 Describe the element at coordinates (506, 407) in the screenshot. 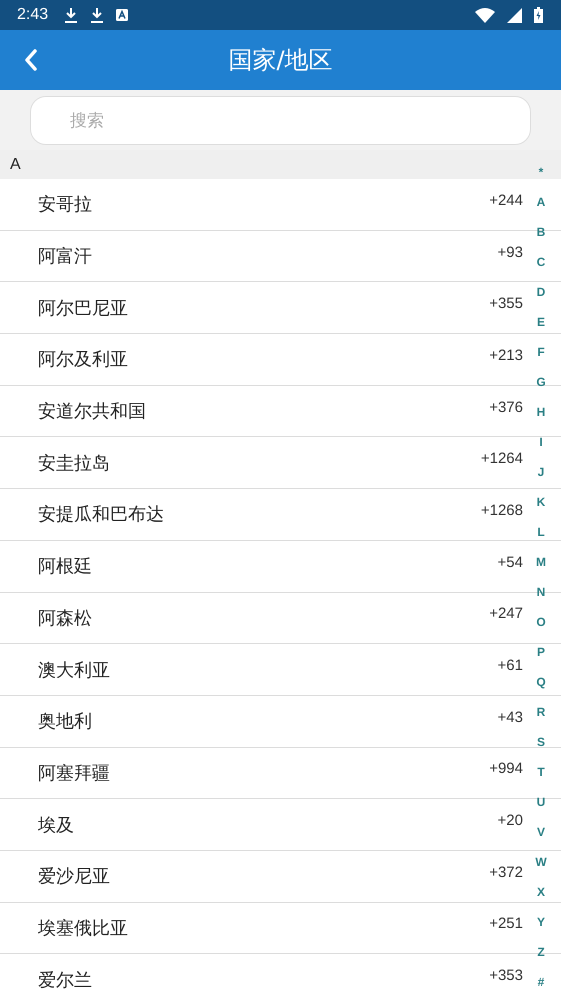

I see `dial-code: +376` at that location.